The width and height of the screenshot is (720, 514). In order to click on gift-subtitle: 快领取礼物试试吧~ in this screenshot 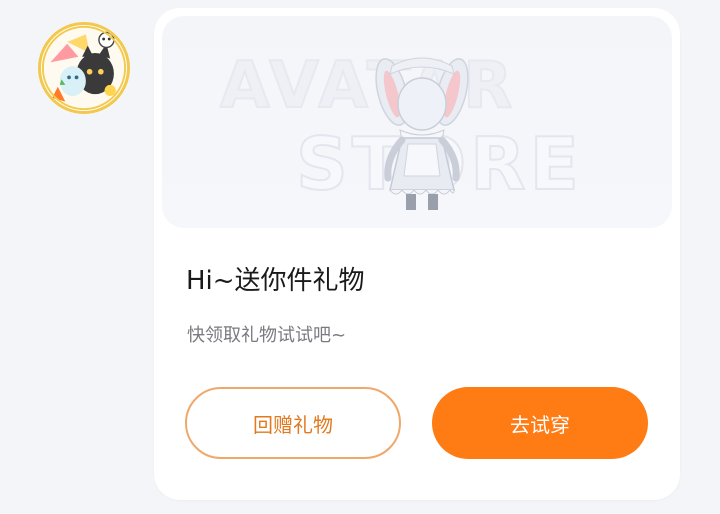, I will do `click(267, 335)`.